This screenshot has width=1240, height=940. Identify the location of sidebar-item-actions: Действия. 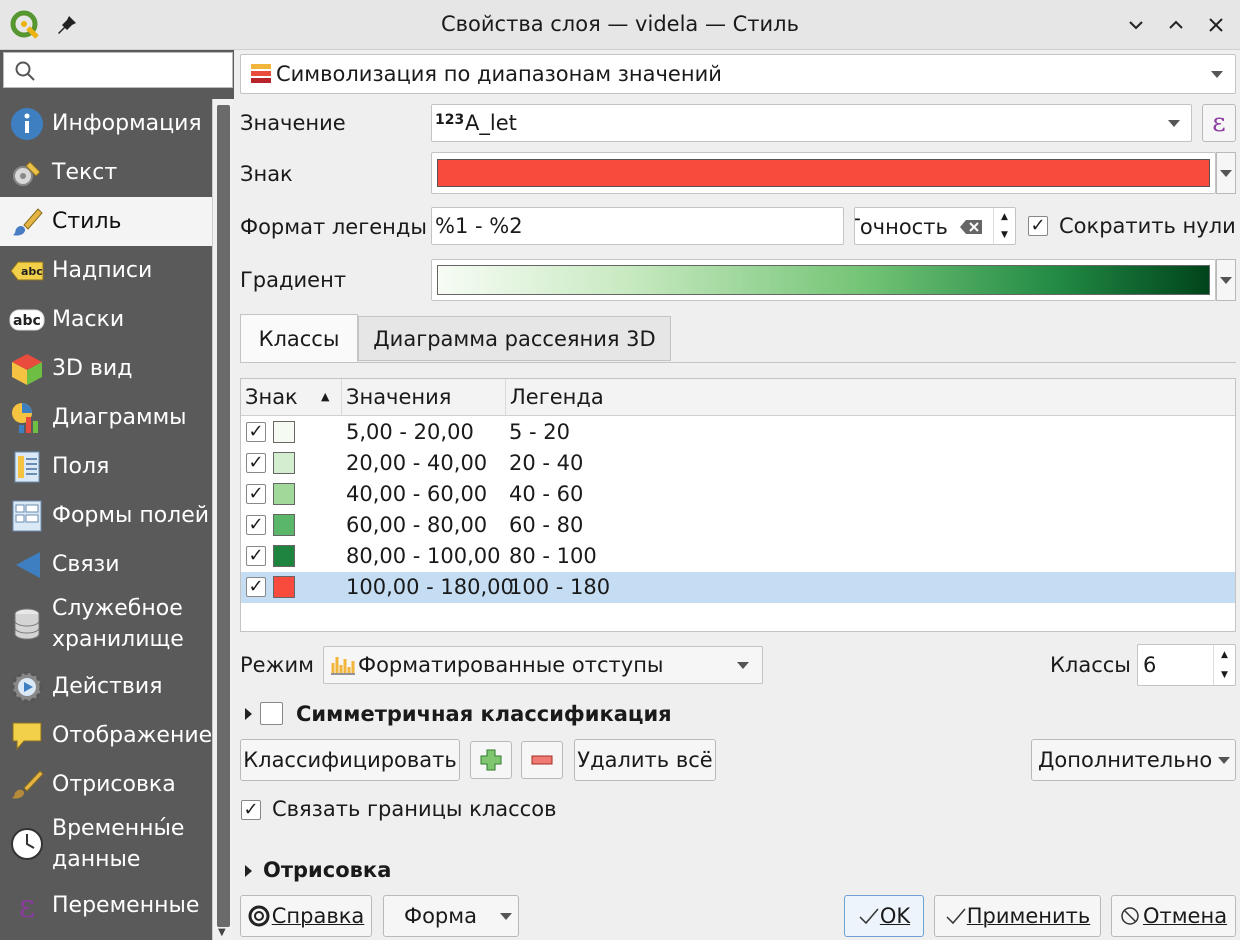
(106, 686).